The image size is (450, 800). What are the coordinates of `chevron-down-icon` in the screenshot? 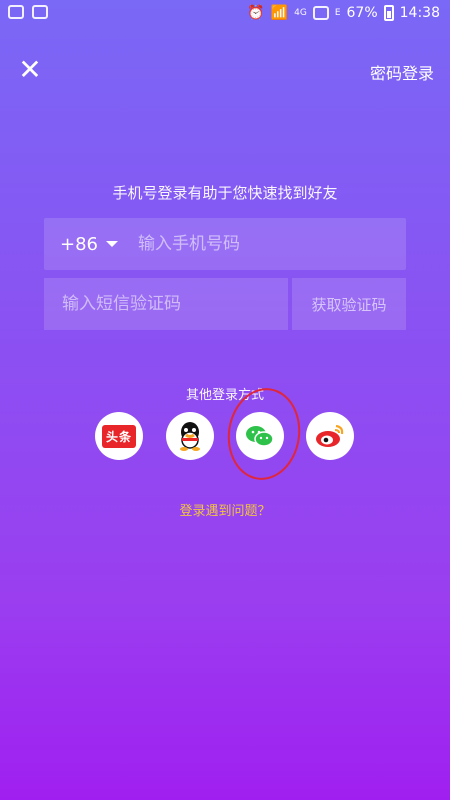 It's located at (112, 244).